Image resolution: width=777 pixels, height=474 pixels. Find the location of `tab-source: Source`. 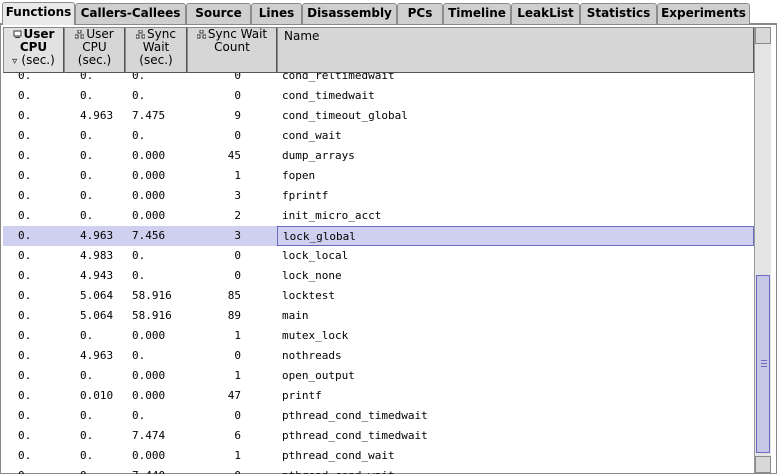

tab-source: Source is located at coordinates (218, 13).